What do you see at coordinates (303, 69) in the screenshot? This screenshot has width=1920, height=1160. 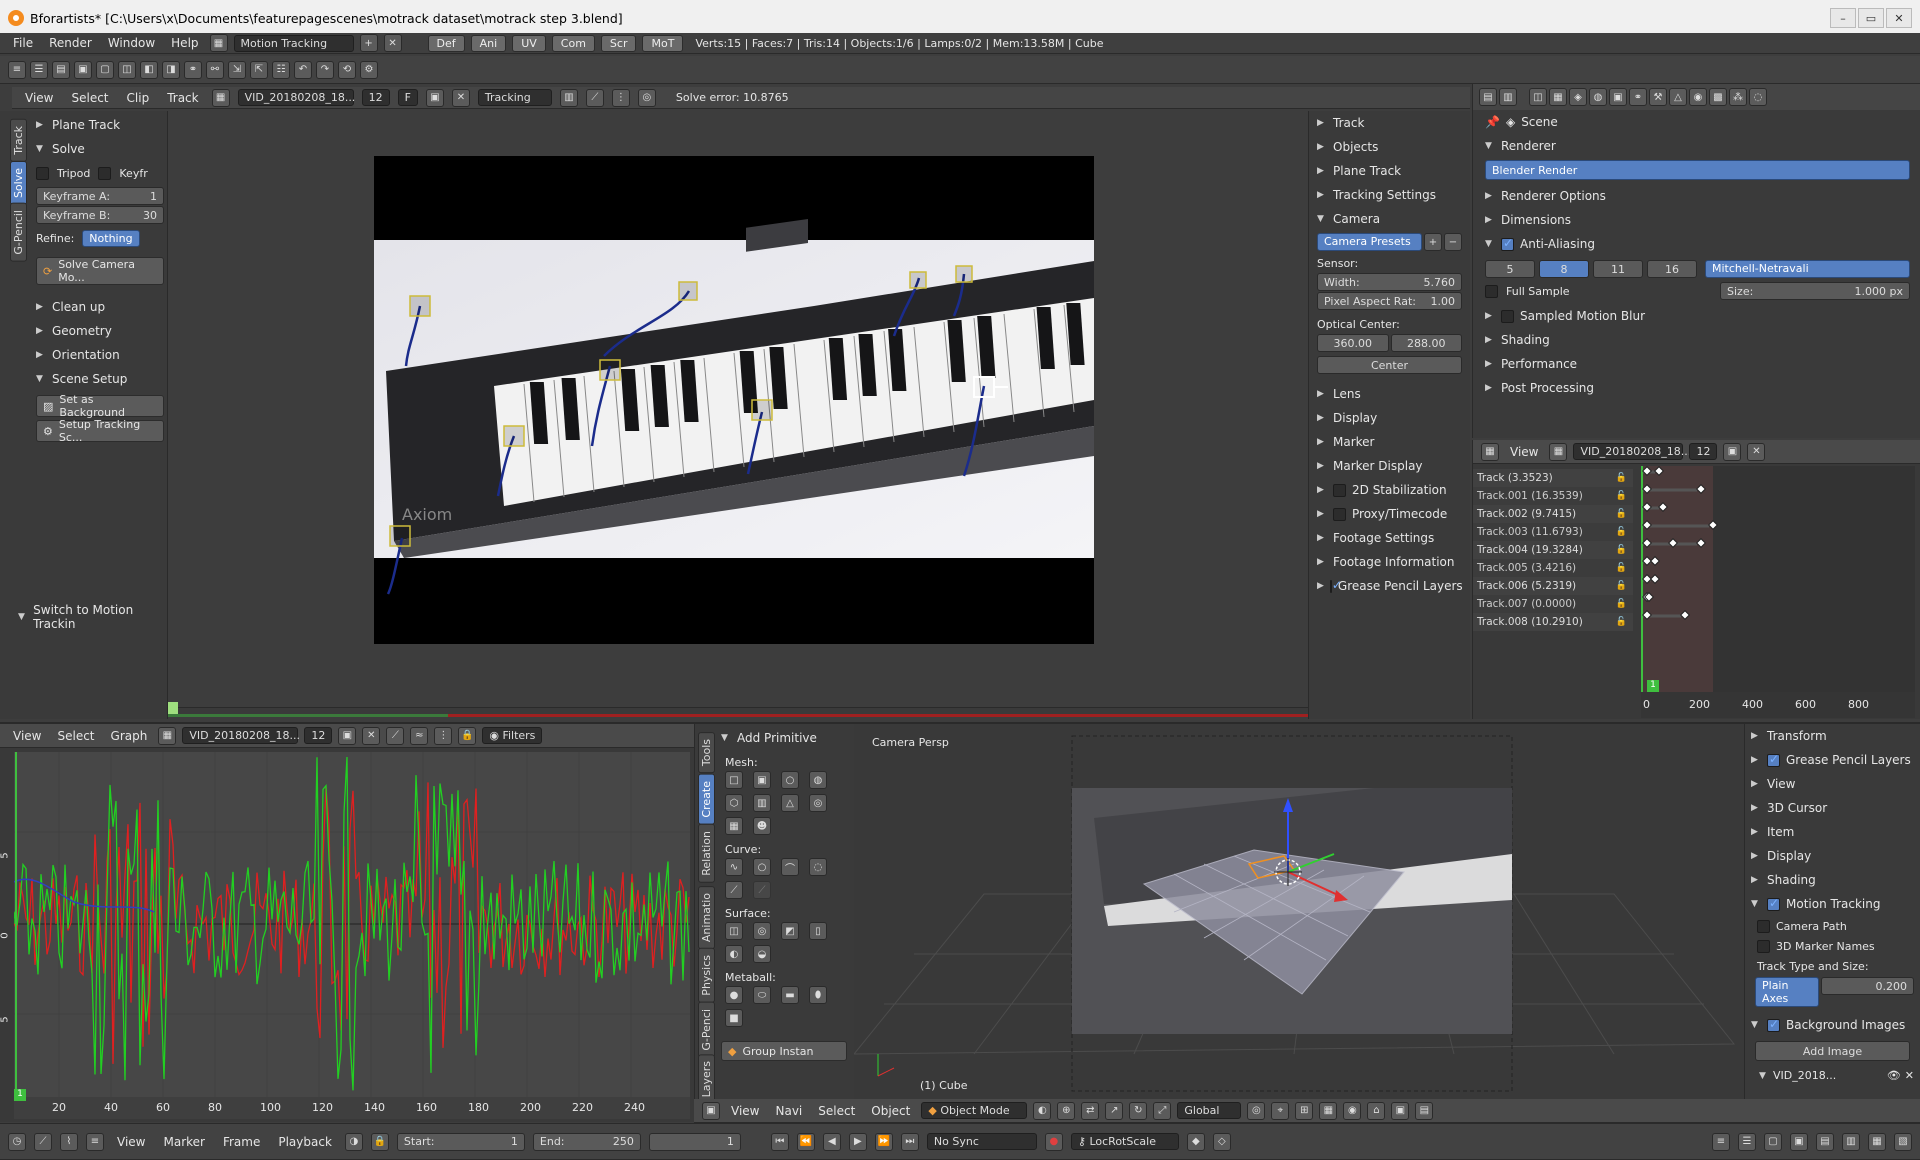 I see `undo-icon: ↶` at bounding box center [303, 69].